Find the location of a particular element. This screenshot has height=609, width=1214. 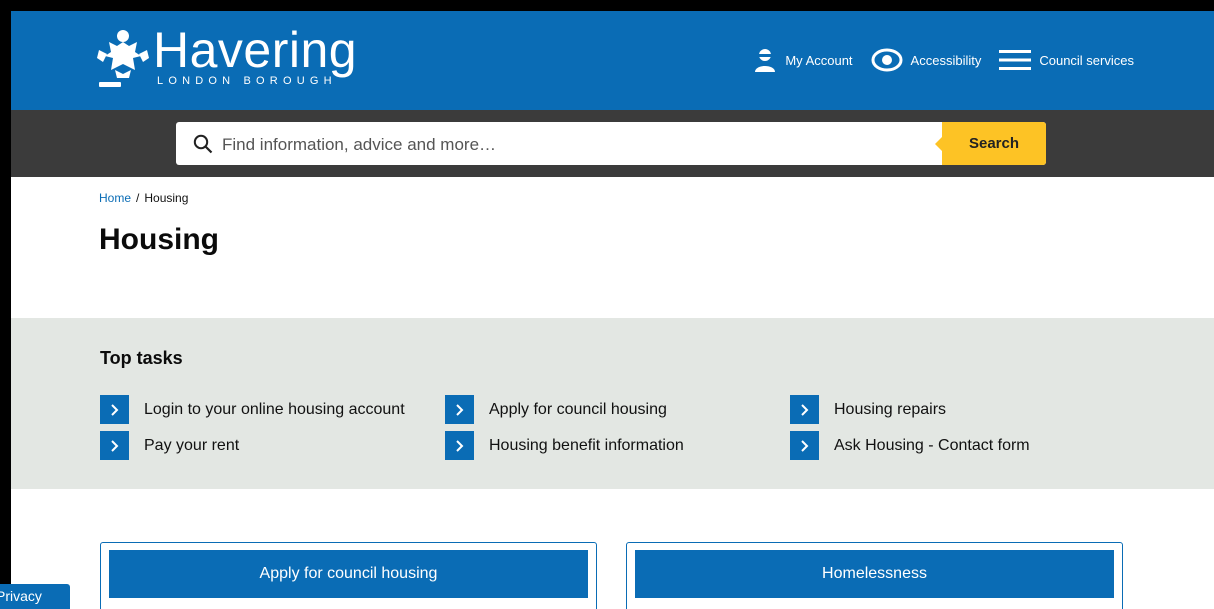

apply-council-housing-button: Apply for council housing is located at coordinates (348, 574).